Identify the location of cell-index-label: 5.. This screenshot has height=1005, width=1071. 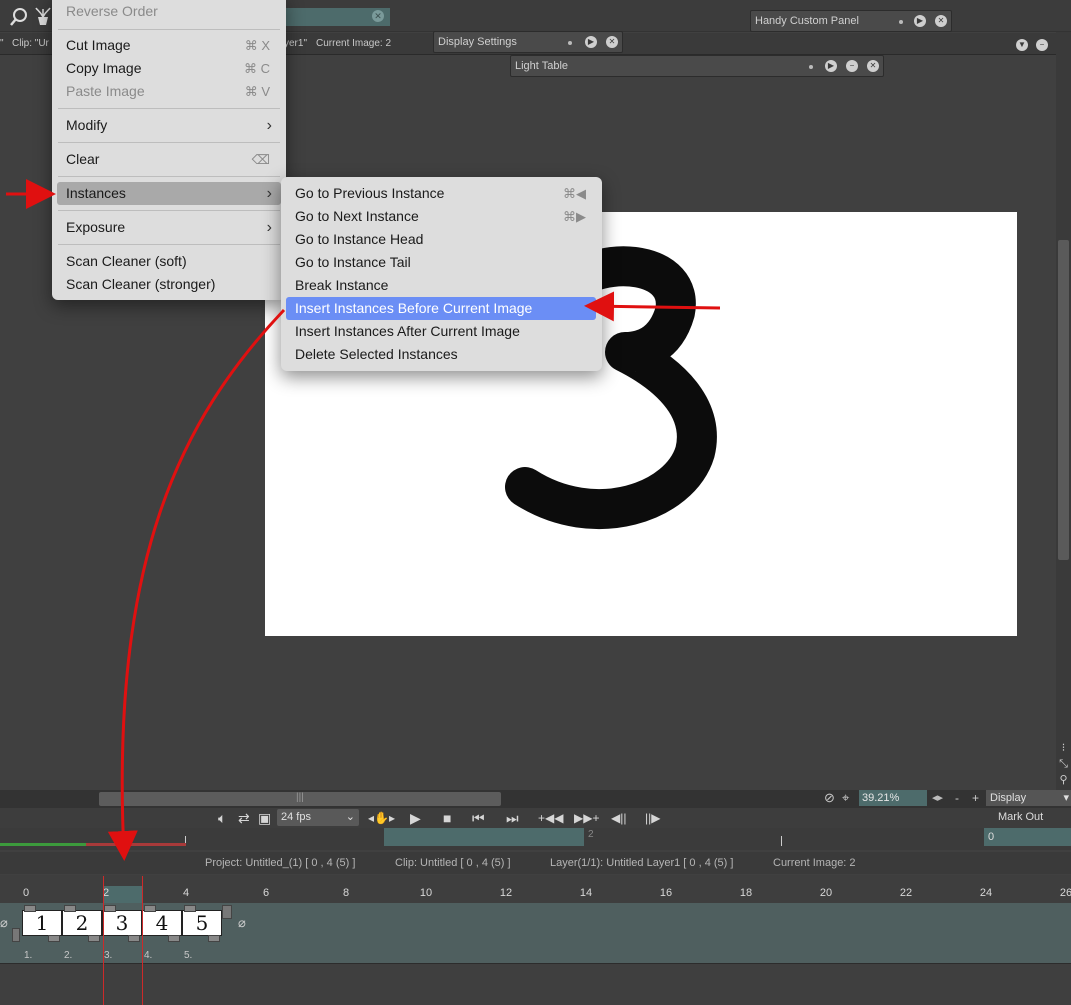
(188, 955).